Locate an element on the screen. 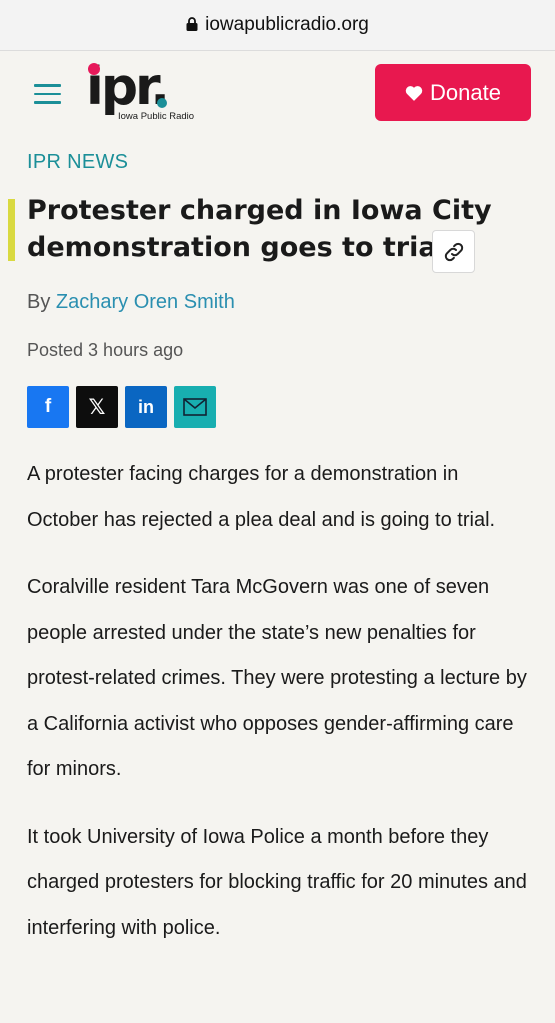 The width and height of the screenshot is (555, 1023). linkedin-icon: in is located at coordinates (146, 406).